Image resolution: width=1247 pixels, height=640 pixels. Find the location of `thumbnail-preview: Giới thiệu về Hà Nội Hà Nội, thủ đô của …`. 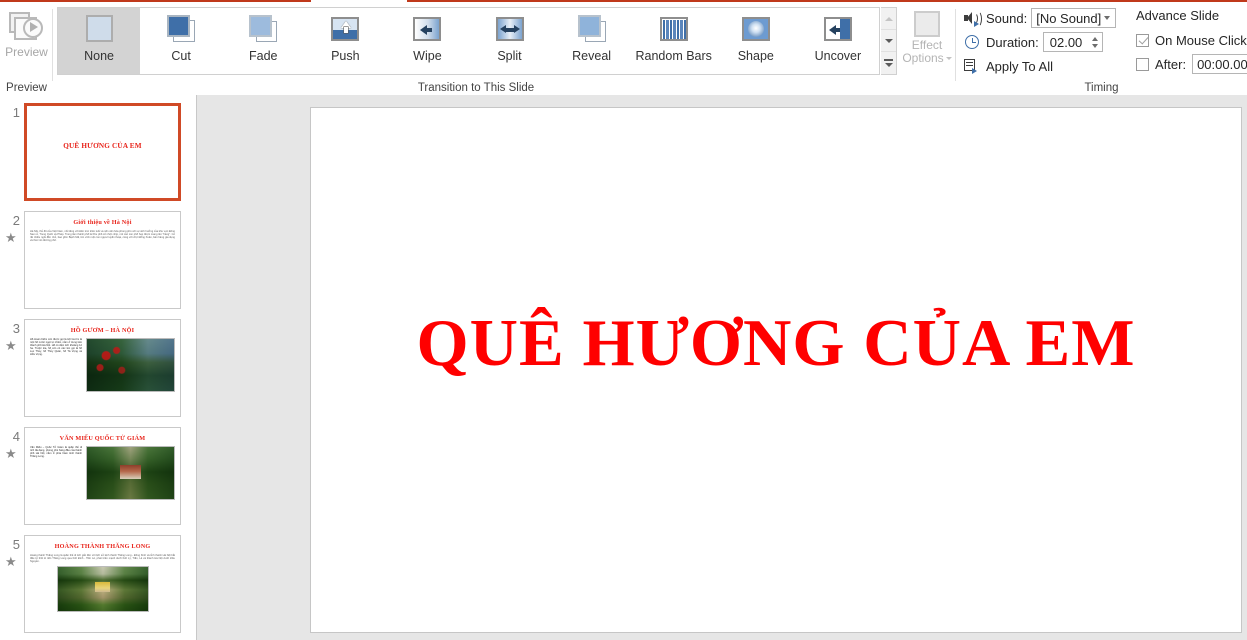

thumbnail-preview: Giới thiệu về Hà Nội Hà Nội, thủ đô của … is located at coordinates (102, 260).